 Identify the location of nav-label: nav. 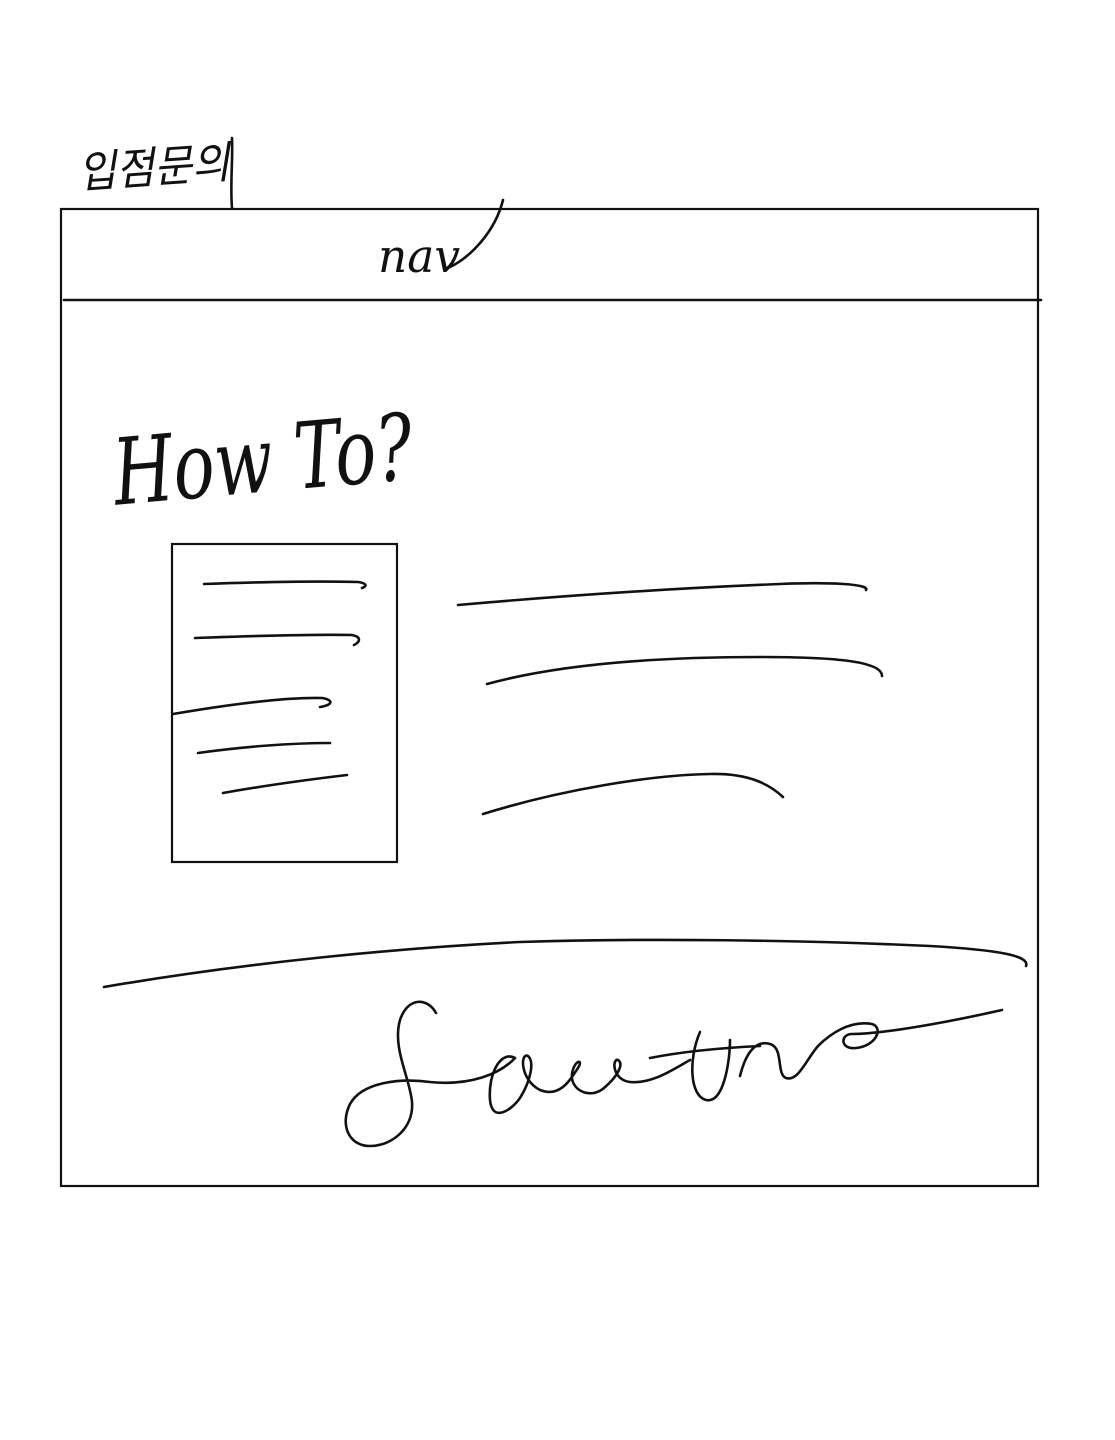
(419, 256).